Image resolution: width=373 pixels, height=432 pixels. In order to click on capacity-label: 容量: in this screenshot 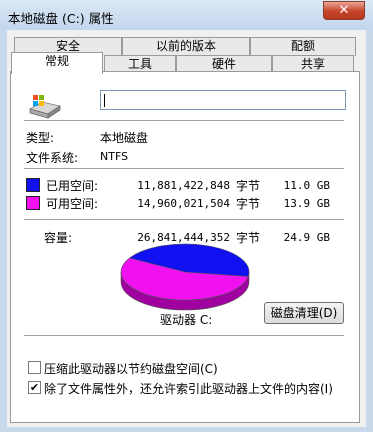, I will do `click(58, 238)`.